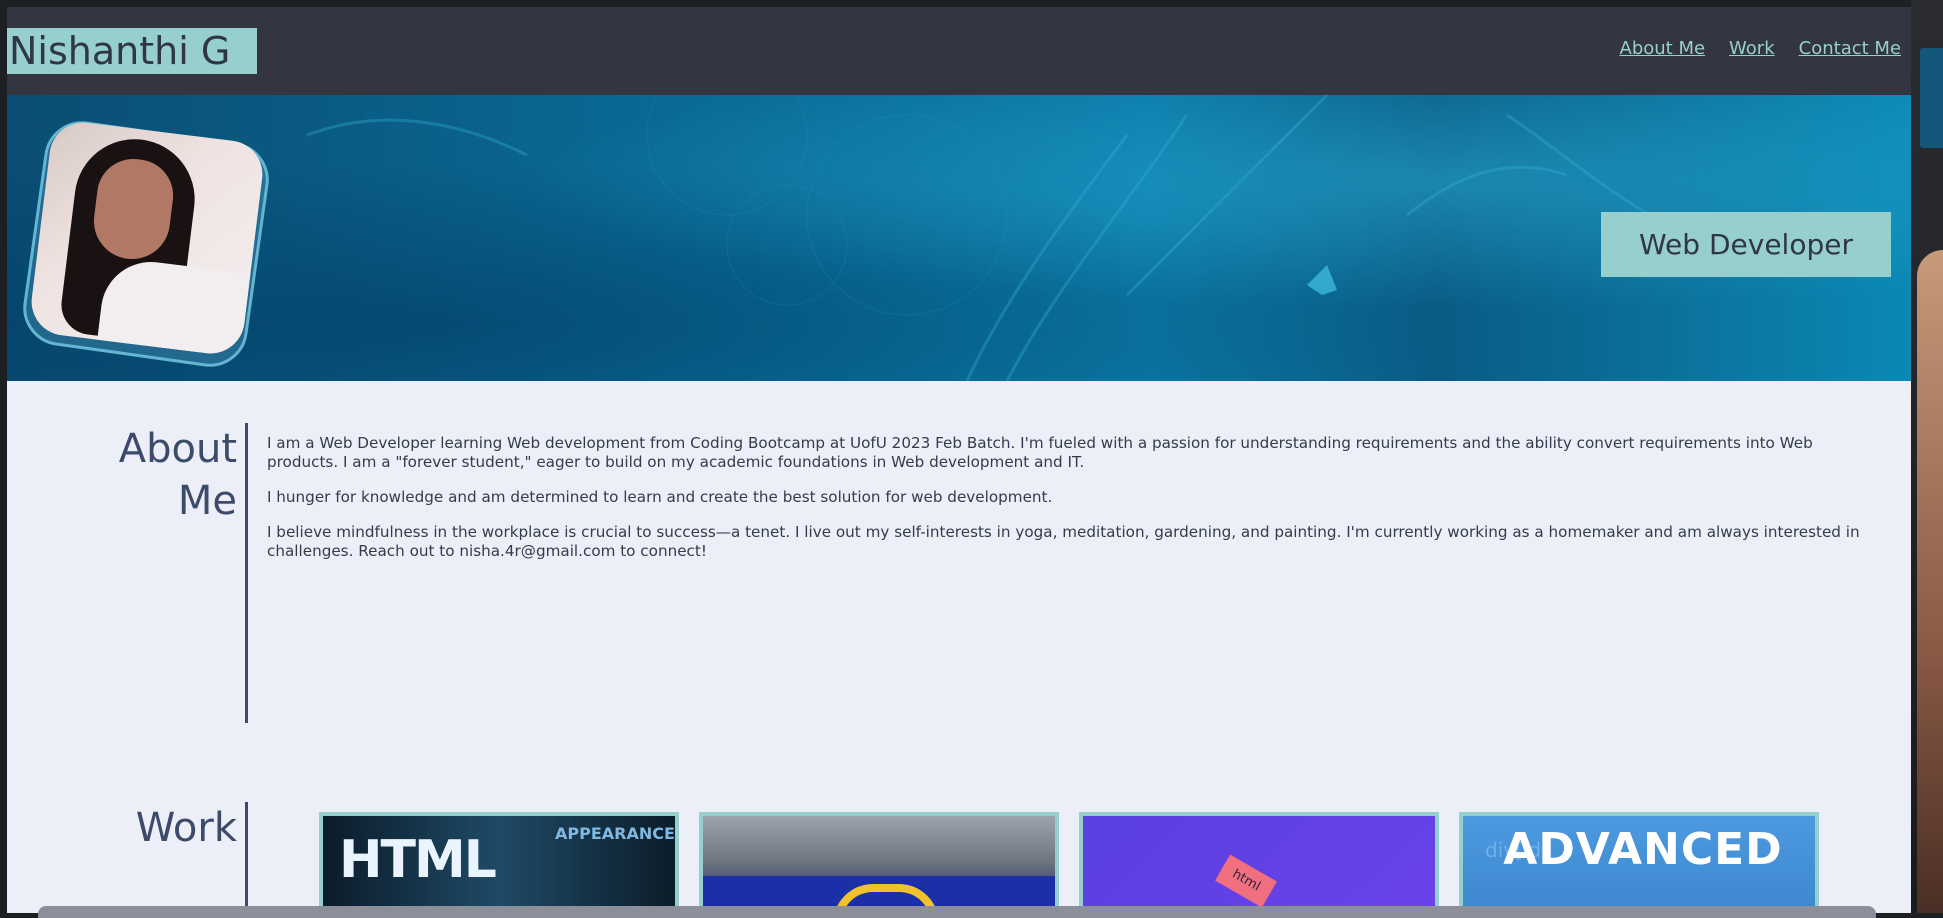 This screenshot has width=1943, height=918. Describe the element at coordinates (1259, 862) in the screenshot. I see `work-card-html-tag: html` at that location.